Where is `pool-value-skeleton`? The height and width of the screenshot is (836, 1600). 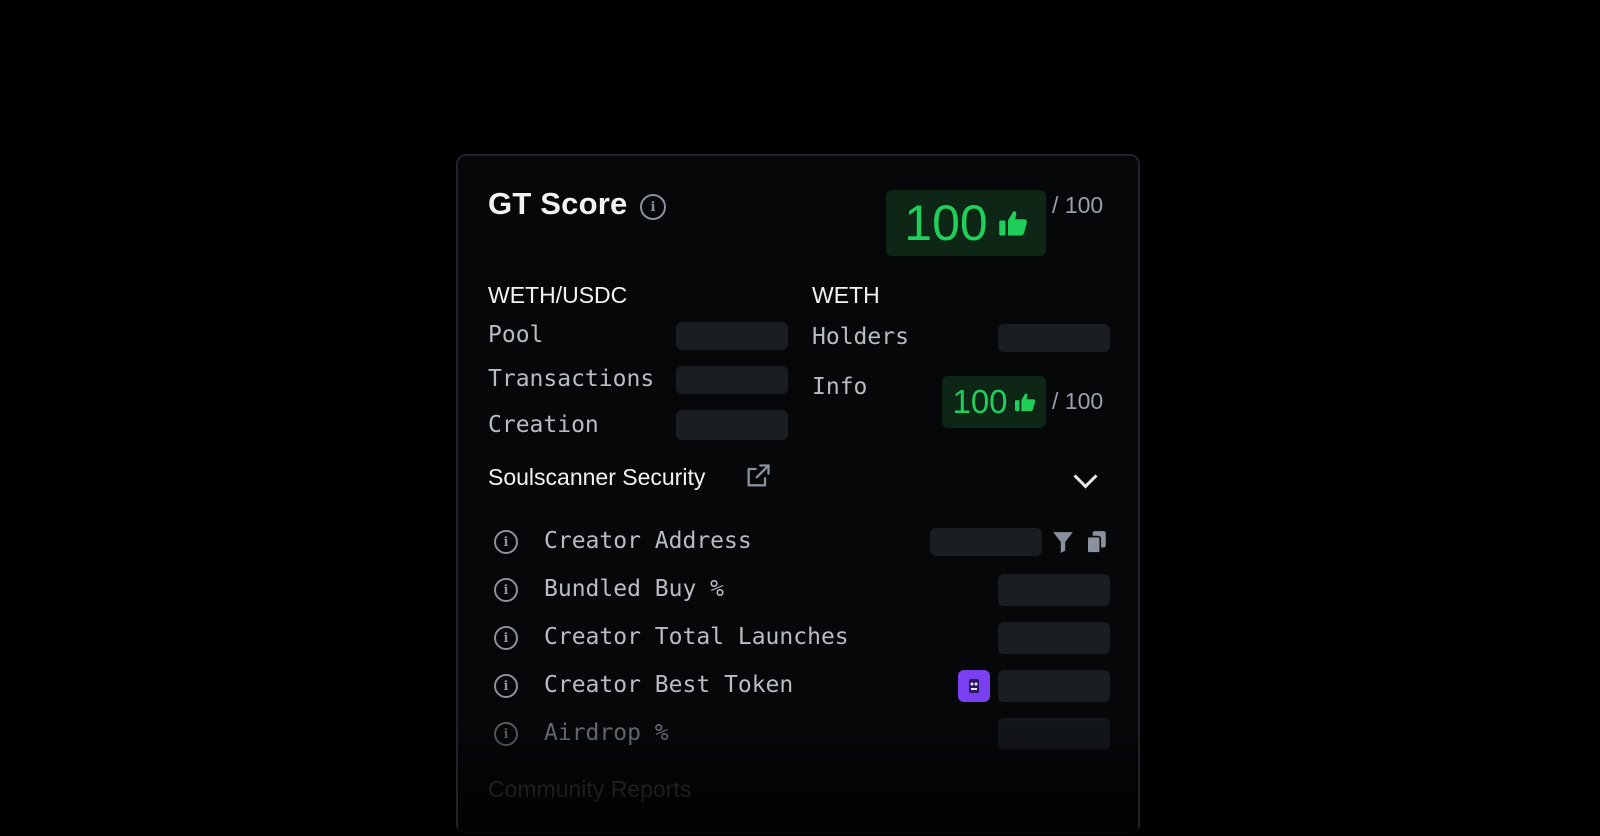
pool-value-skeleton is located at coordinates (732, 336).